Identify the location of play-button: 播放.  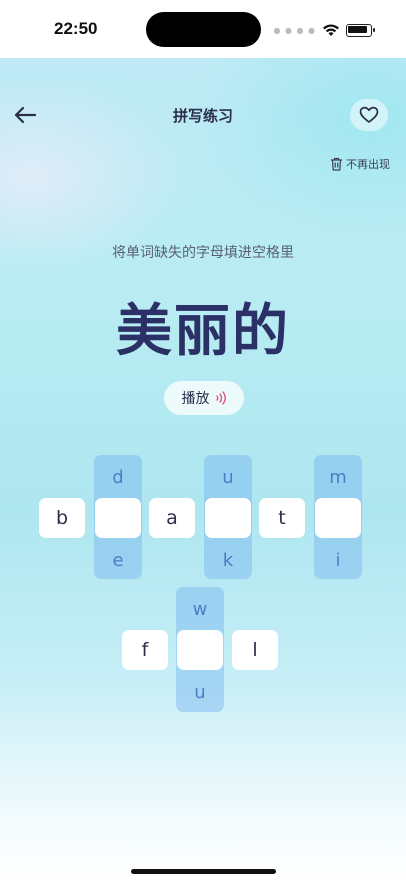
(204, 398).